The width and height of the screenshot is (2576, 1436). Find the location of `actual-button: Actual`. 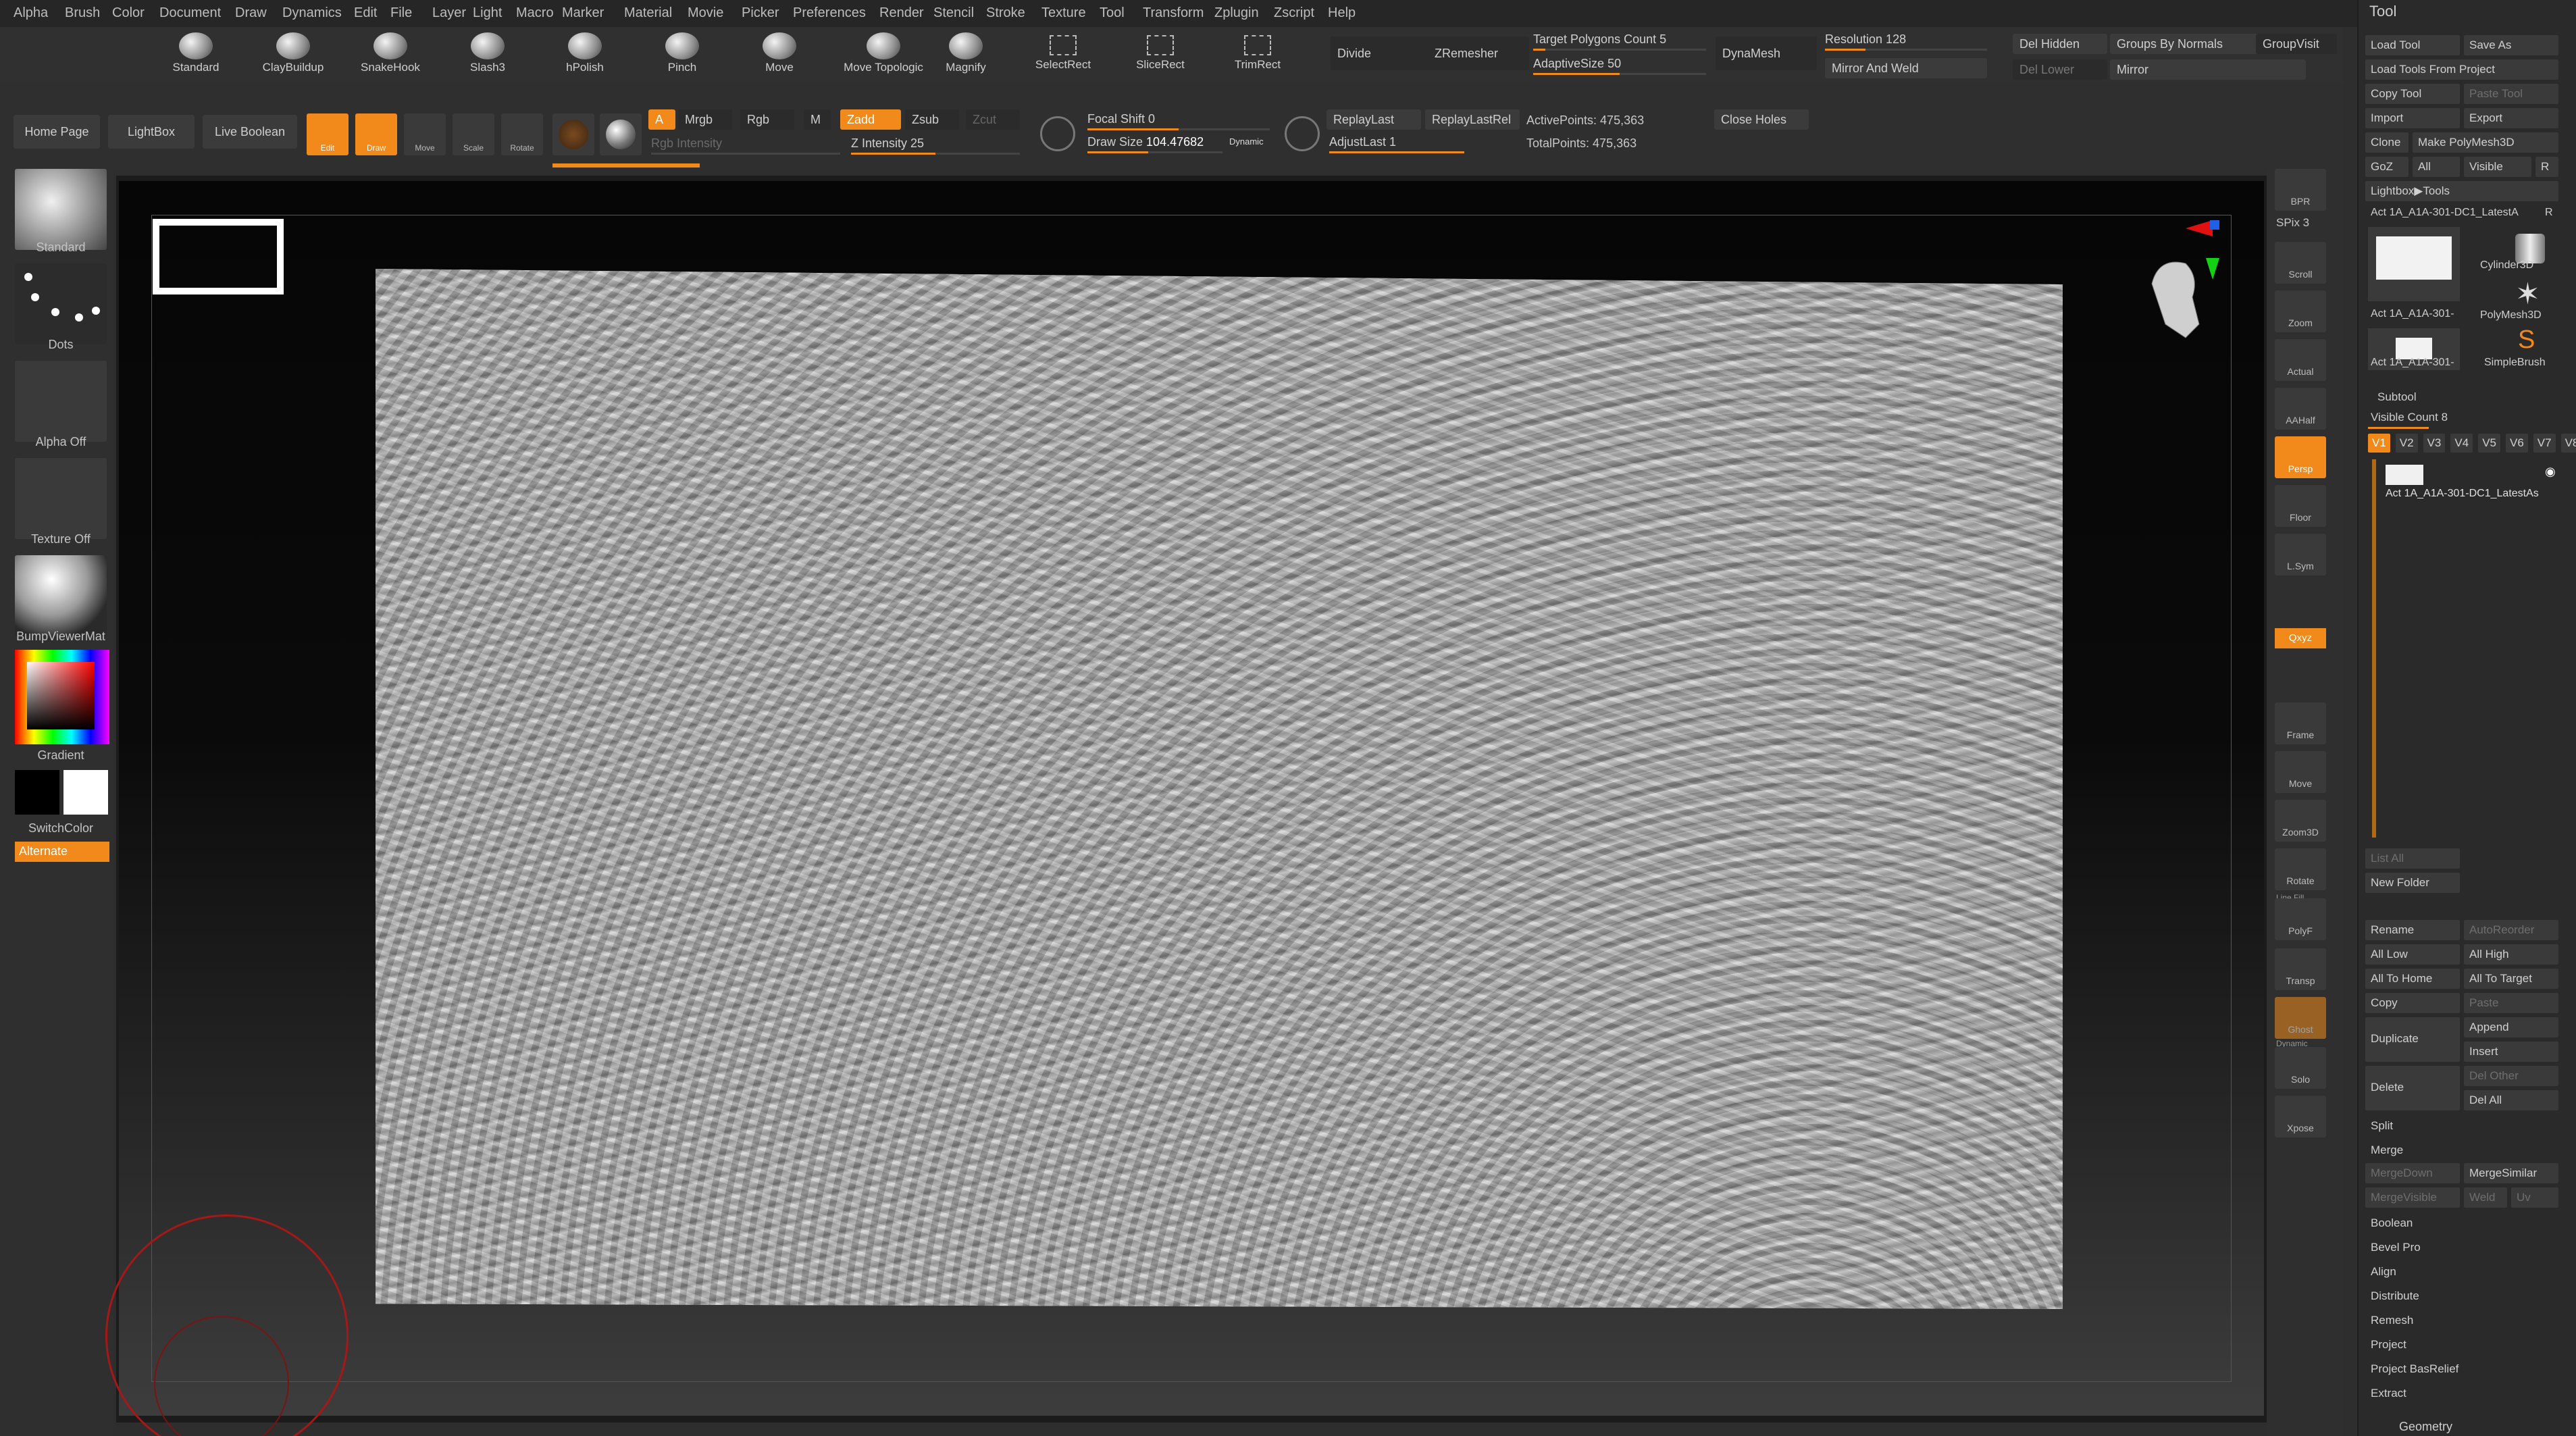

actual-button: Actual is located at coordinates (2300, 360).